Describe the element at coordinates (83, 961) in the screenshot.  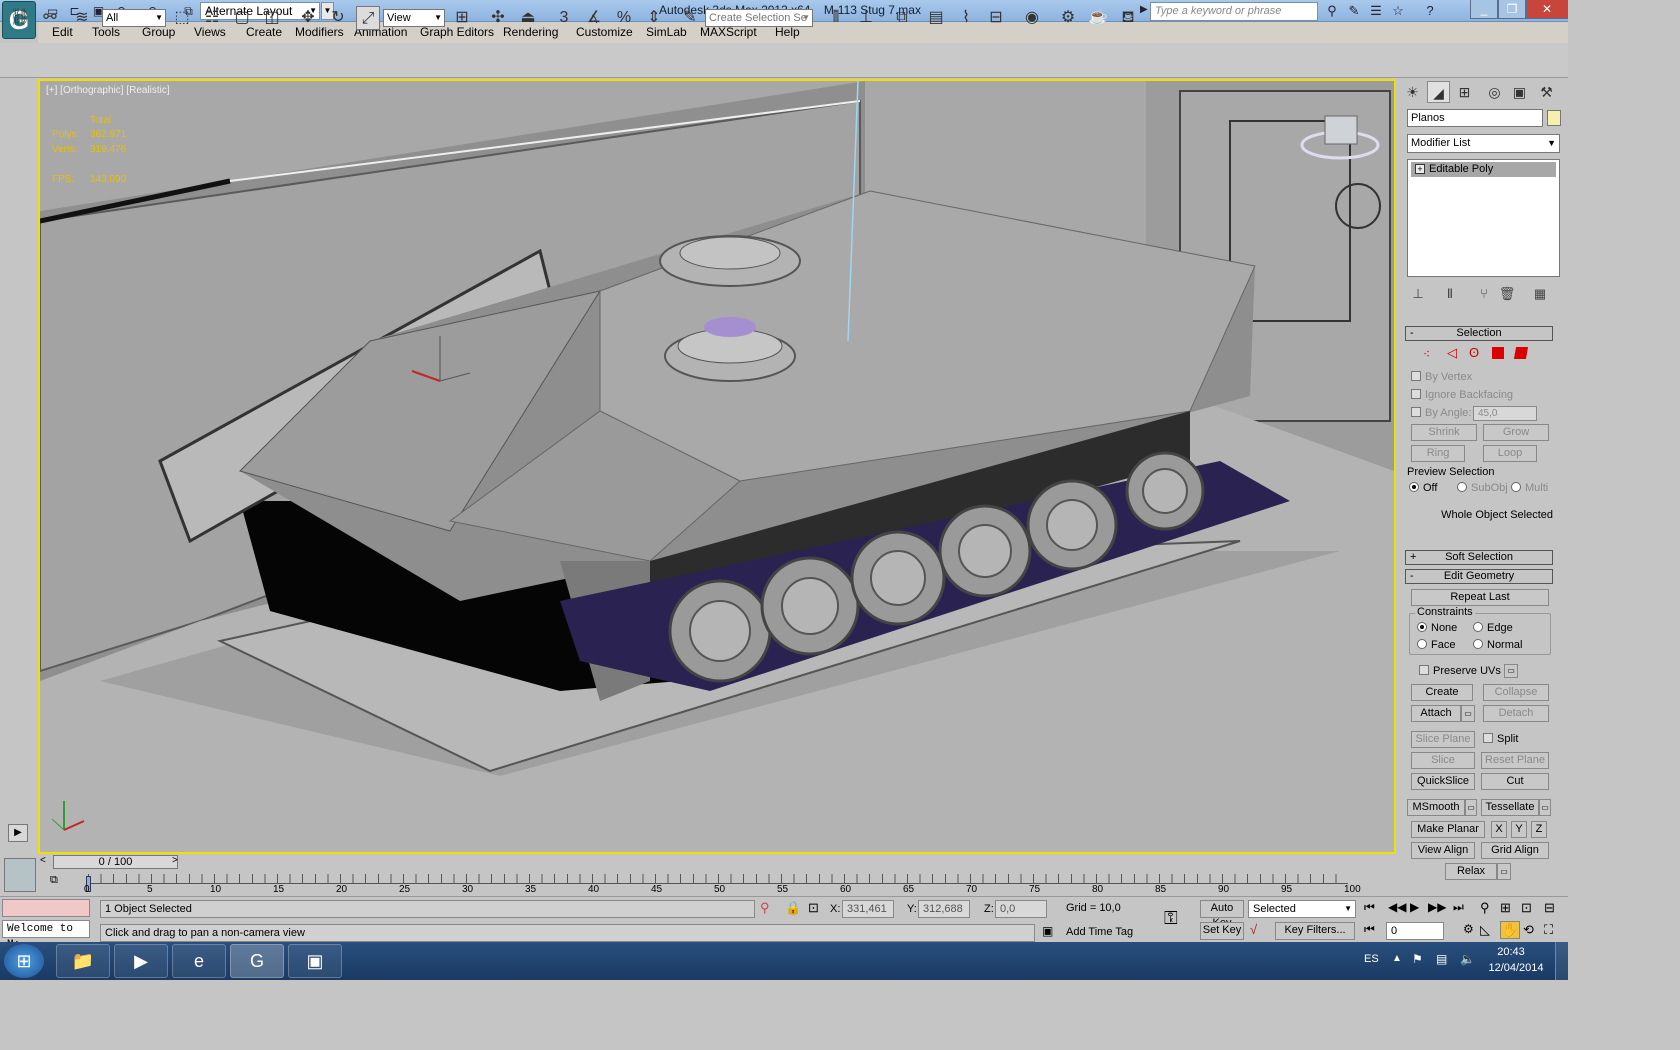
I see `explorer-taskbar-icon: 📁` at that location.